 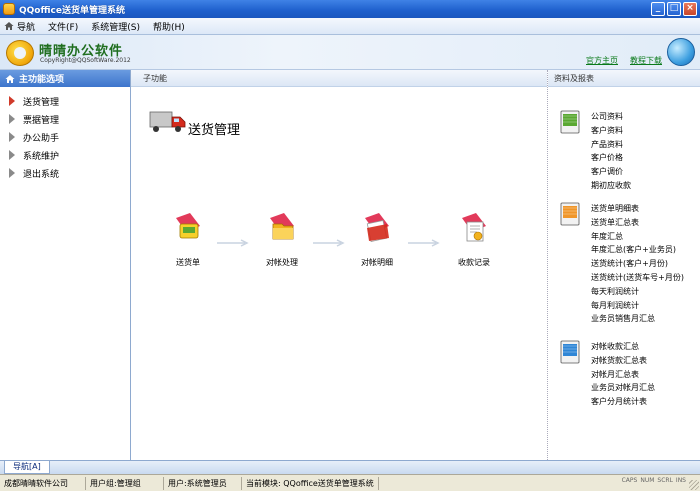 I want to click on logo-icon, so click(x=20, y=53).